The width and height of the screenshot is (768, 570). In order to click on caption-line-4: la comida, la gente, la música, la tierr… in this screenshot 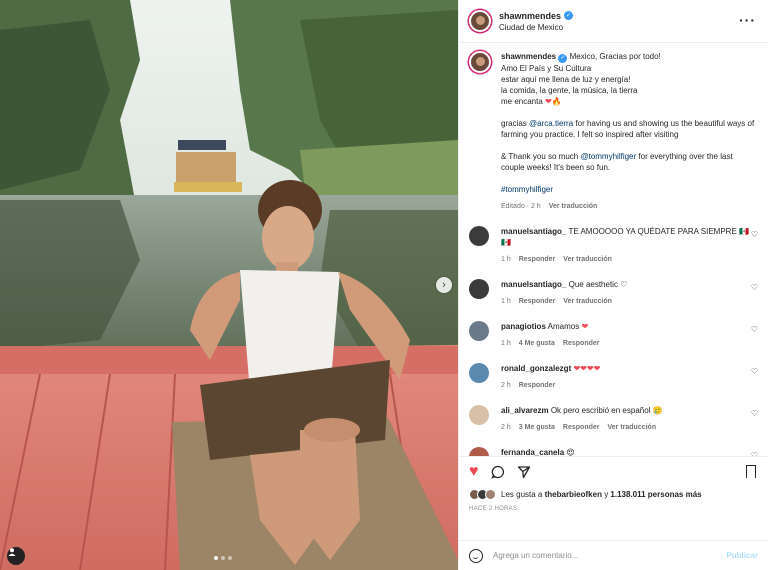, I will do `click(569, 90)`.